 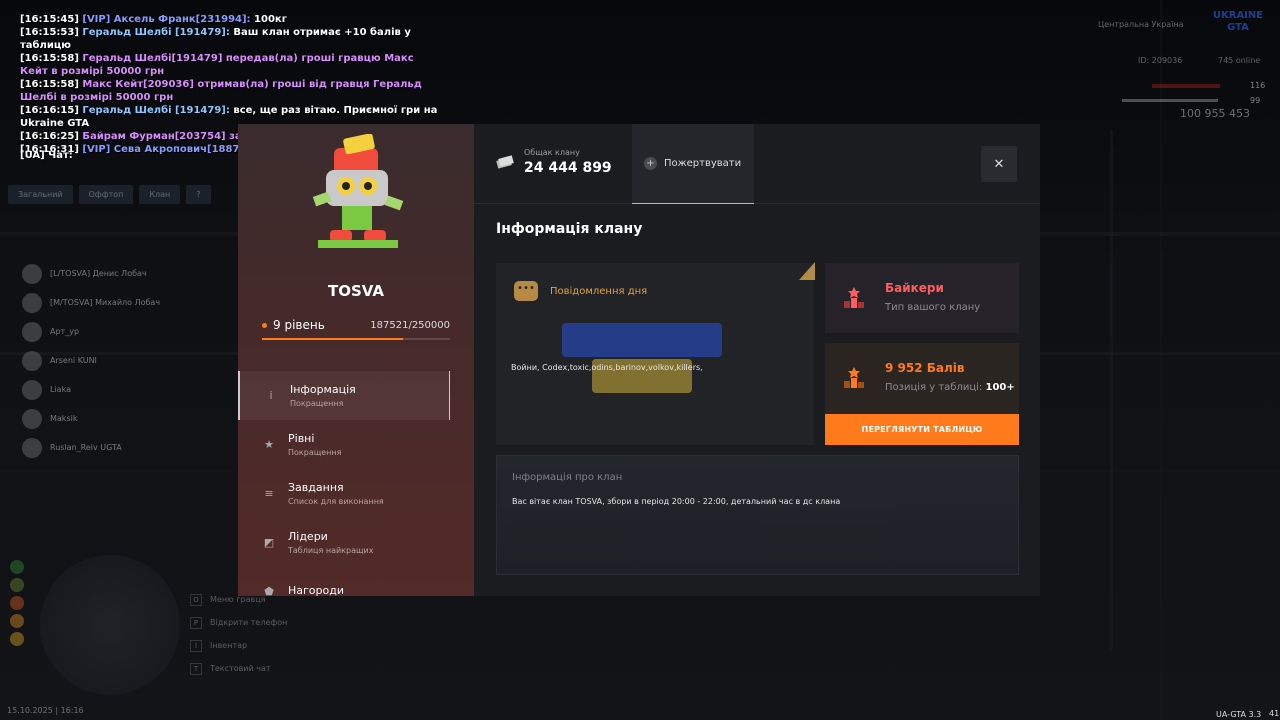 I want to click on clan-menu-item: ≡ Завдання Список для виконання, so click(x=356, y=493).